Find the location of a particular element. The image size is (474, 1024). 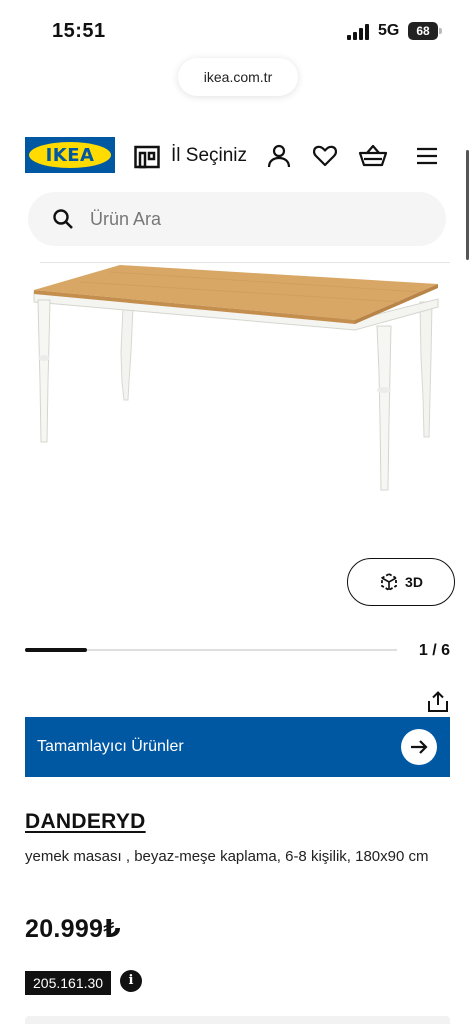

basket-icon is located at coordinates (373, 156).